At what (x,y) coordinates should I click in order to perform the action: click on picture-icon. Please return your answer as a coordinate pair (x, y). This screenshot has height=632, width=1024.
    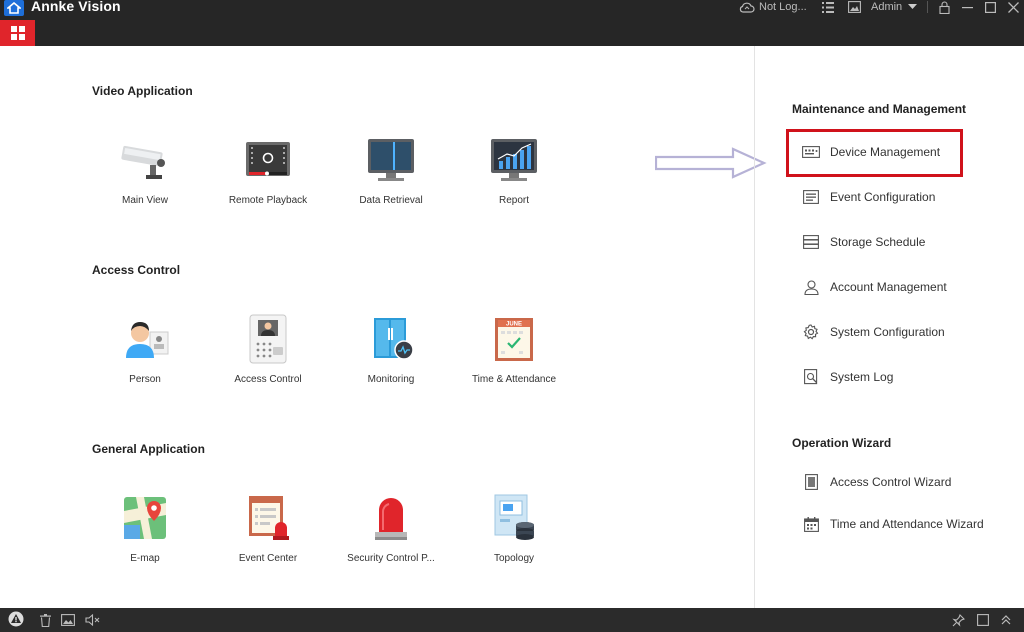
    Looking at the image, I should click on (854, 7).